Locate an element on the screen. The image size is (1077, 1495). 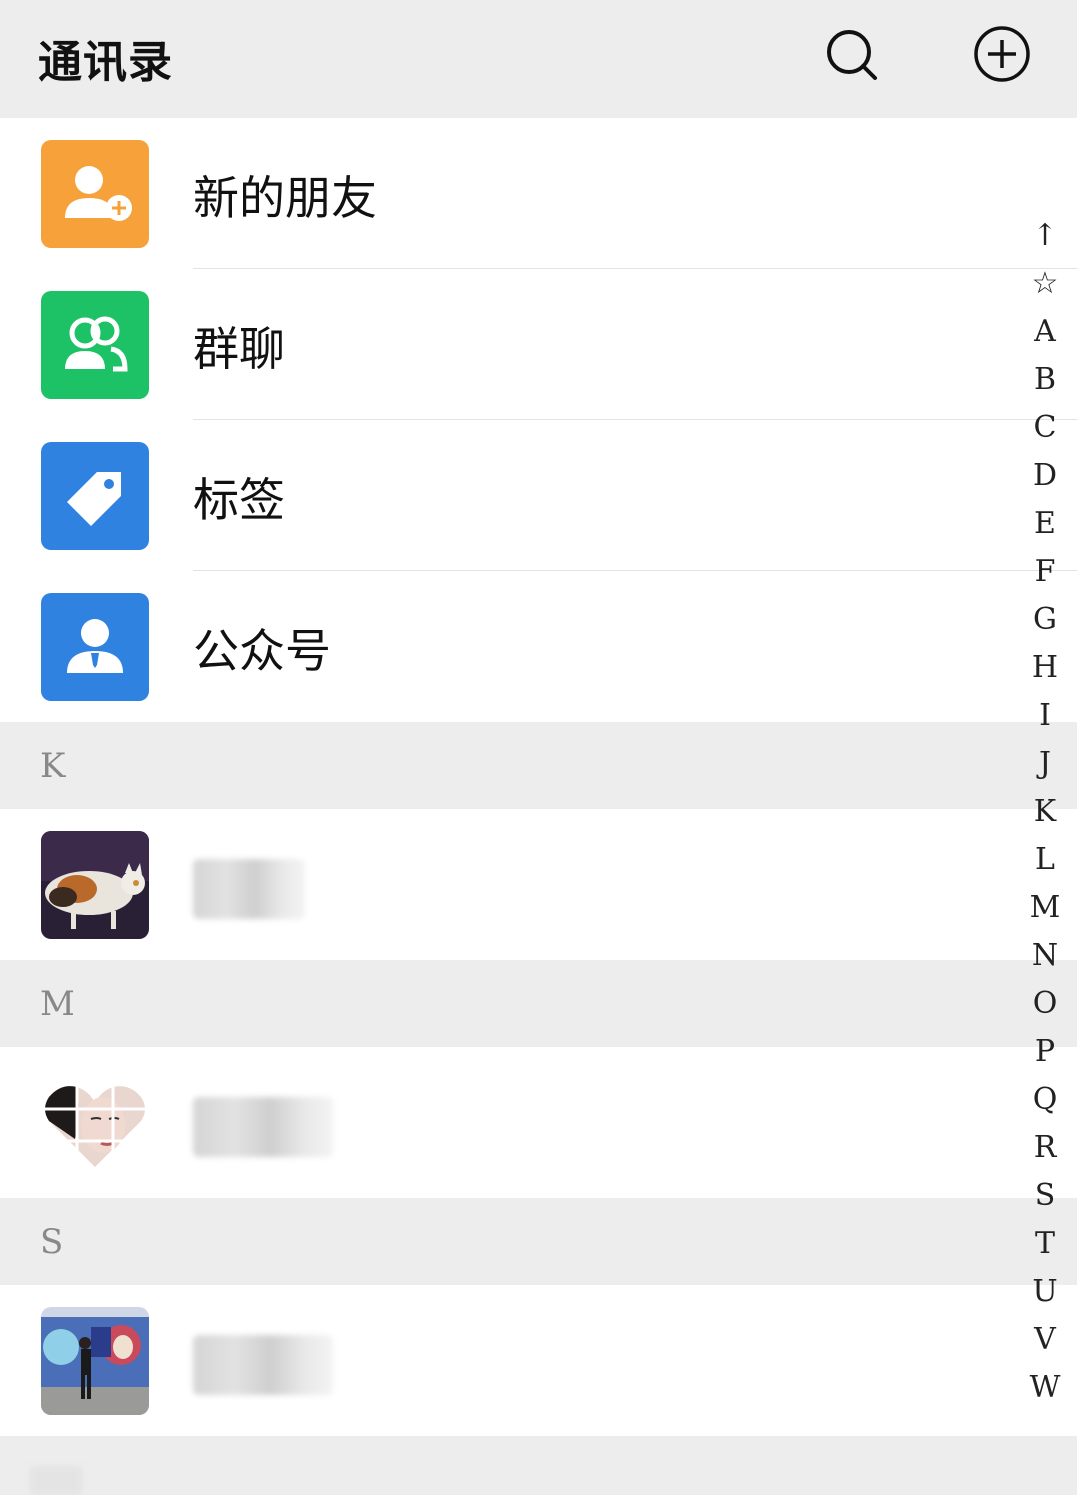
index-letter: O is located at coordinates (1045, 1004).